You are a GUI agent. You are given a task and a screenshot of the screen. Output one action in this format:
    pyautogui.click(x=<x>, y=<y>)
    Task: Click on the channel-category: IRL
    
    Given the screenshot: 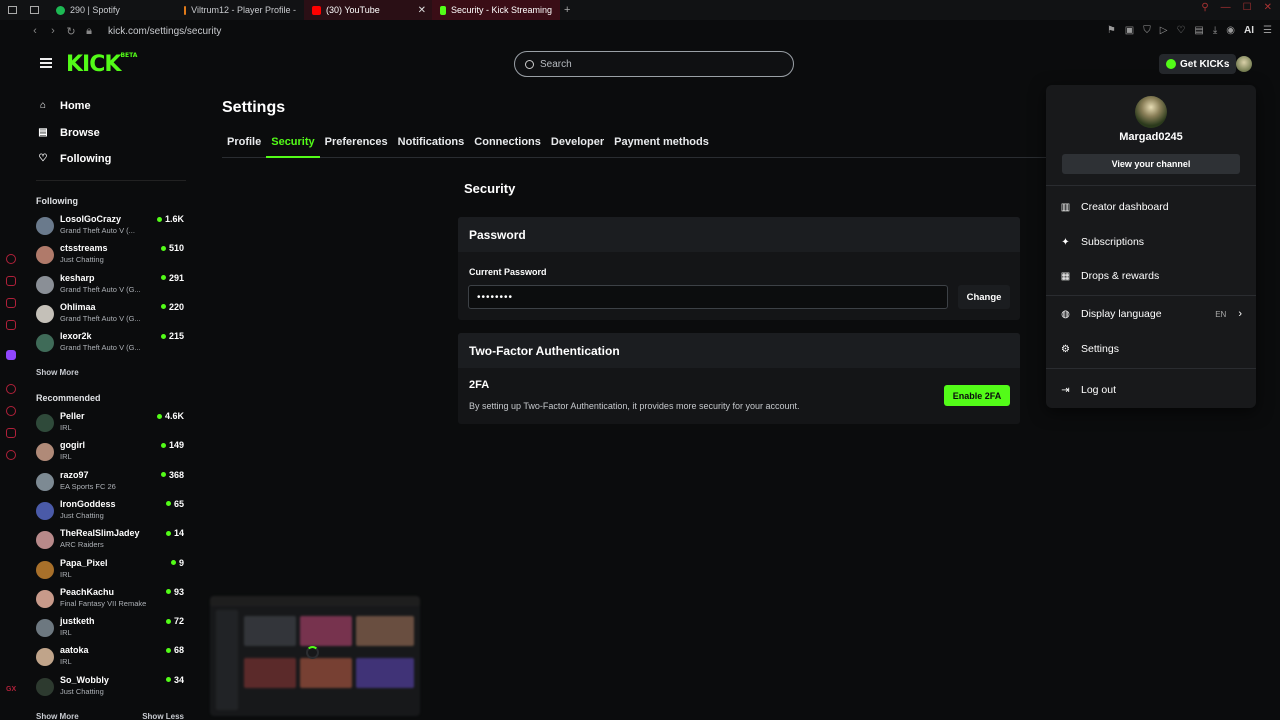 What is the action you would take?
    pyautogui.click(x=66, y=662)
    